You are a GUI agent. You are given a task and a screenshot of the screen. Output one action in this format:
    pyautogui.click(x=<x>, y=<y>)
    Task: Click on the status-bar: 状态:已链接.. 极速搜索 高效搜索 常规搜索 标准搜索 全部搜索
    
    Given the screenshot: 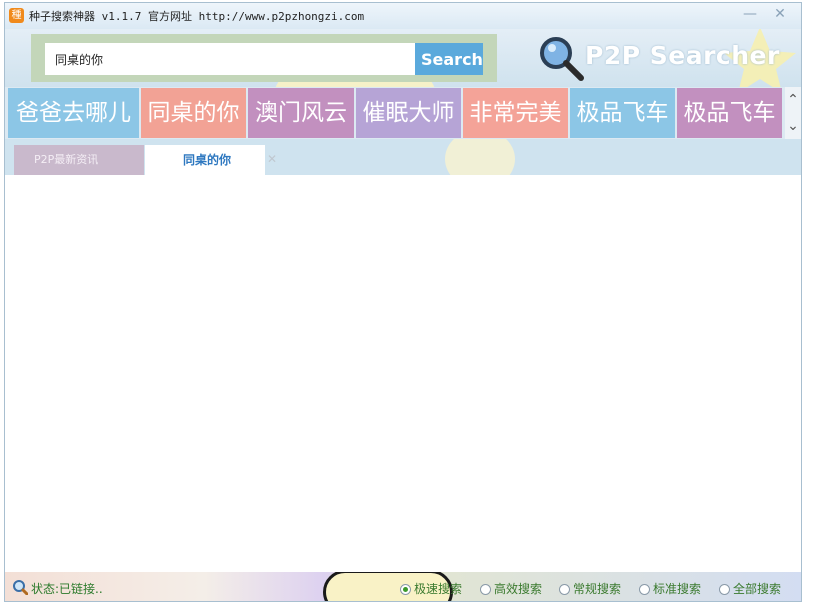 What is the action you would take?
    pyautogui.click(x=403, y=586)
    